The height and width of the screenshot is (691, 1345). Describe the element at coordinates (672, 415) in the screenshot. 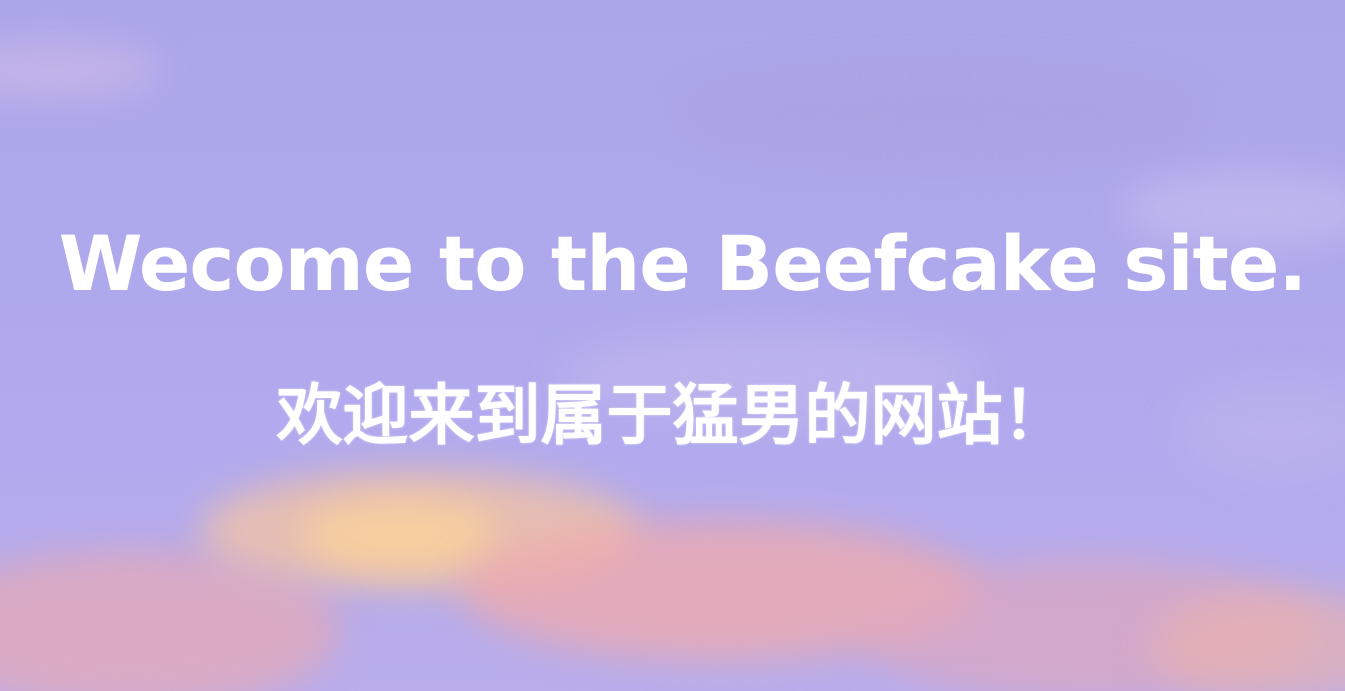

I see `welcome-heading-chinese: 欢迎来到属于猛男的网站！` at that location.